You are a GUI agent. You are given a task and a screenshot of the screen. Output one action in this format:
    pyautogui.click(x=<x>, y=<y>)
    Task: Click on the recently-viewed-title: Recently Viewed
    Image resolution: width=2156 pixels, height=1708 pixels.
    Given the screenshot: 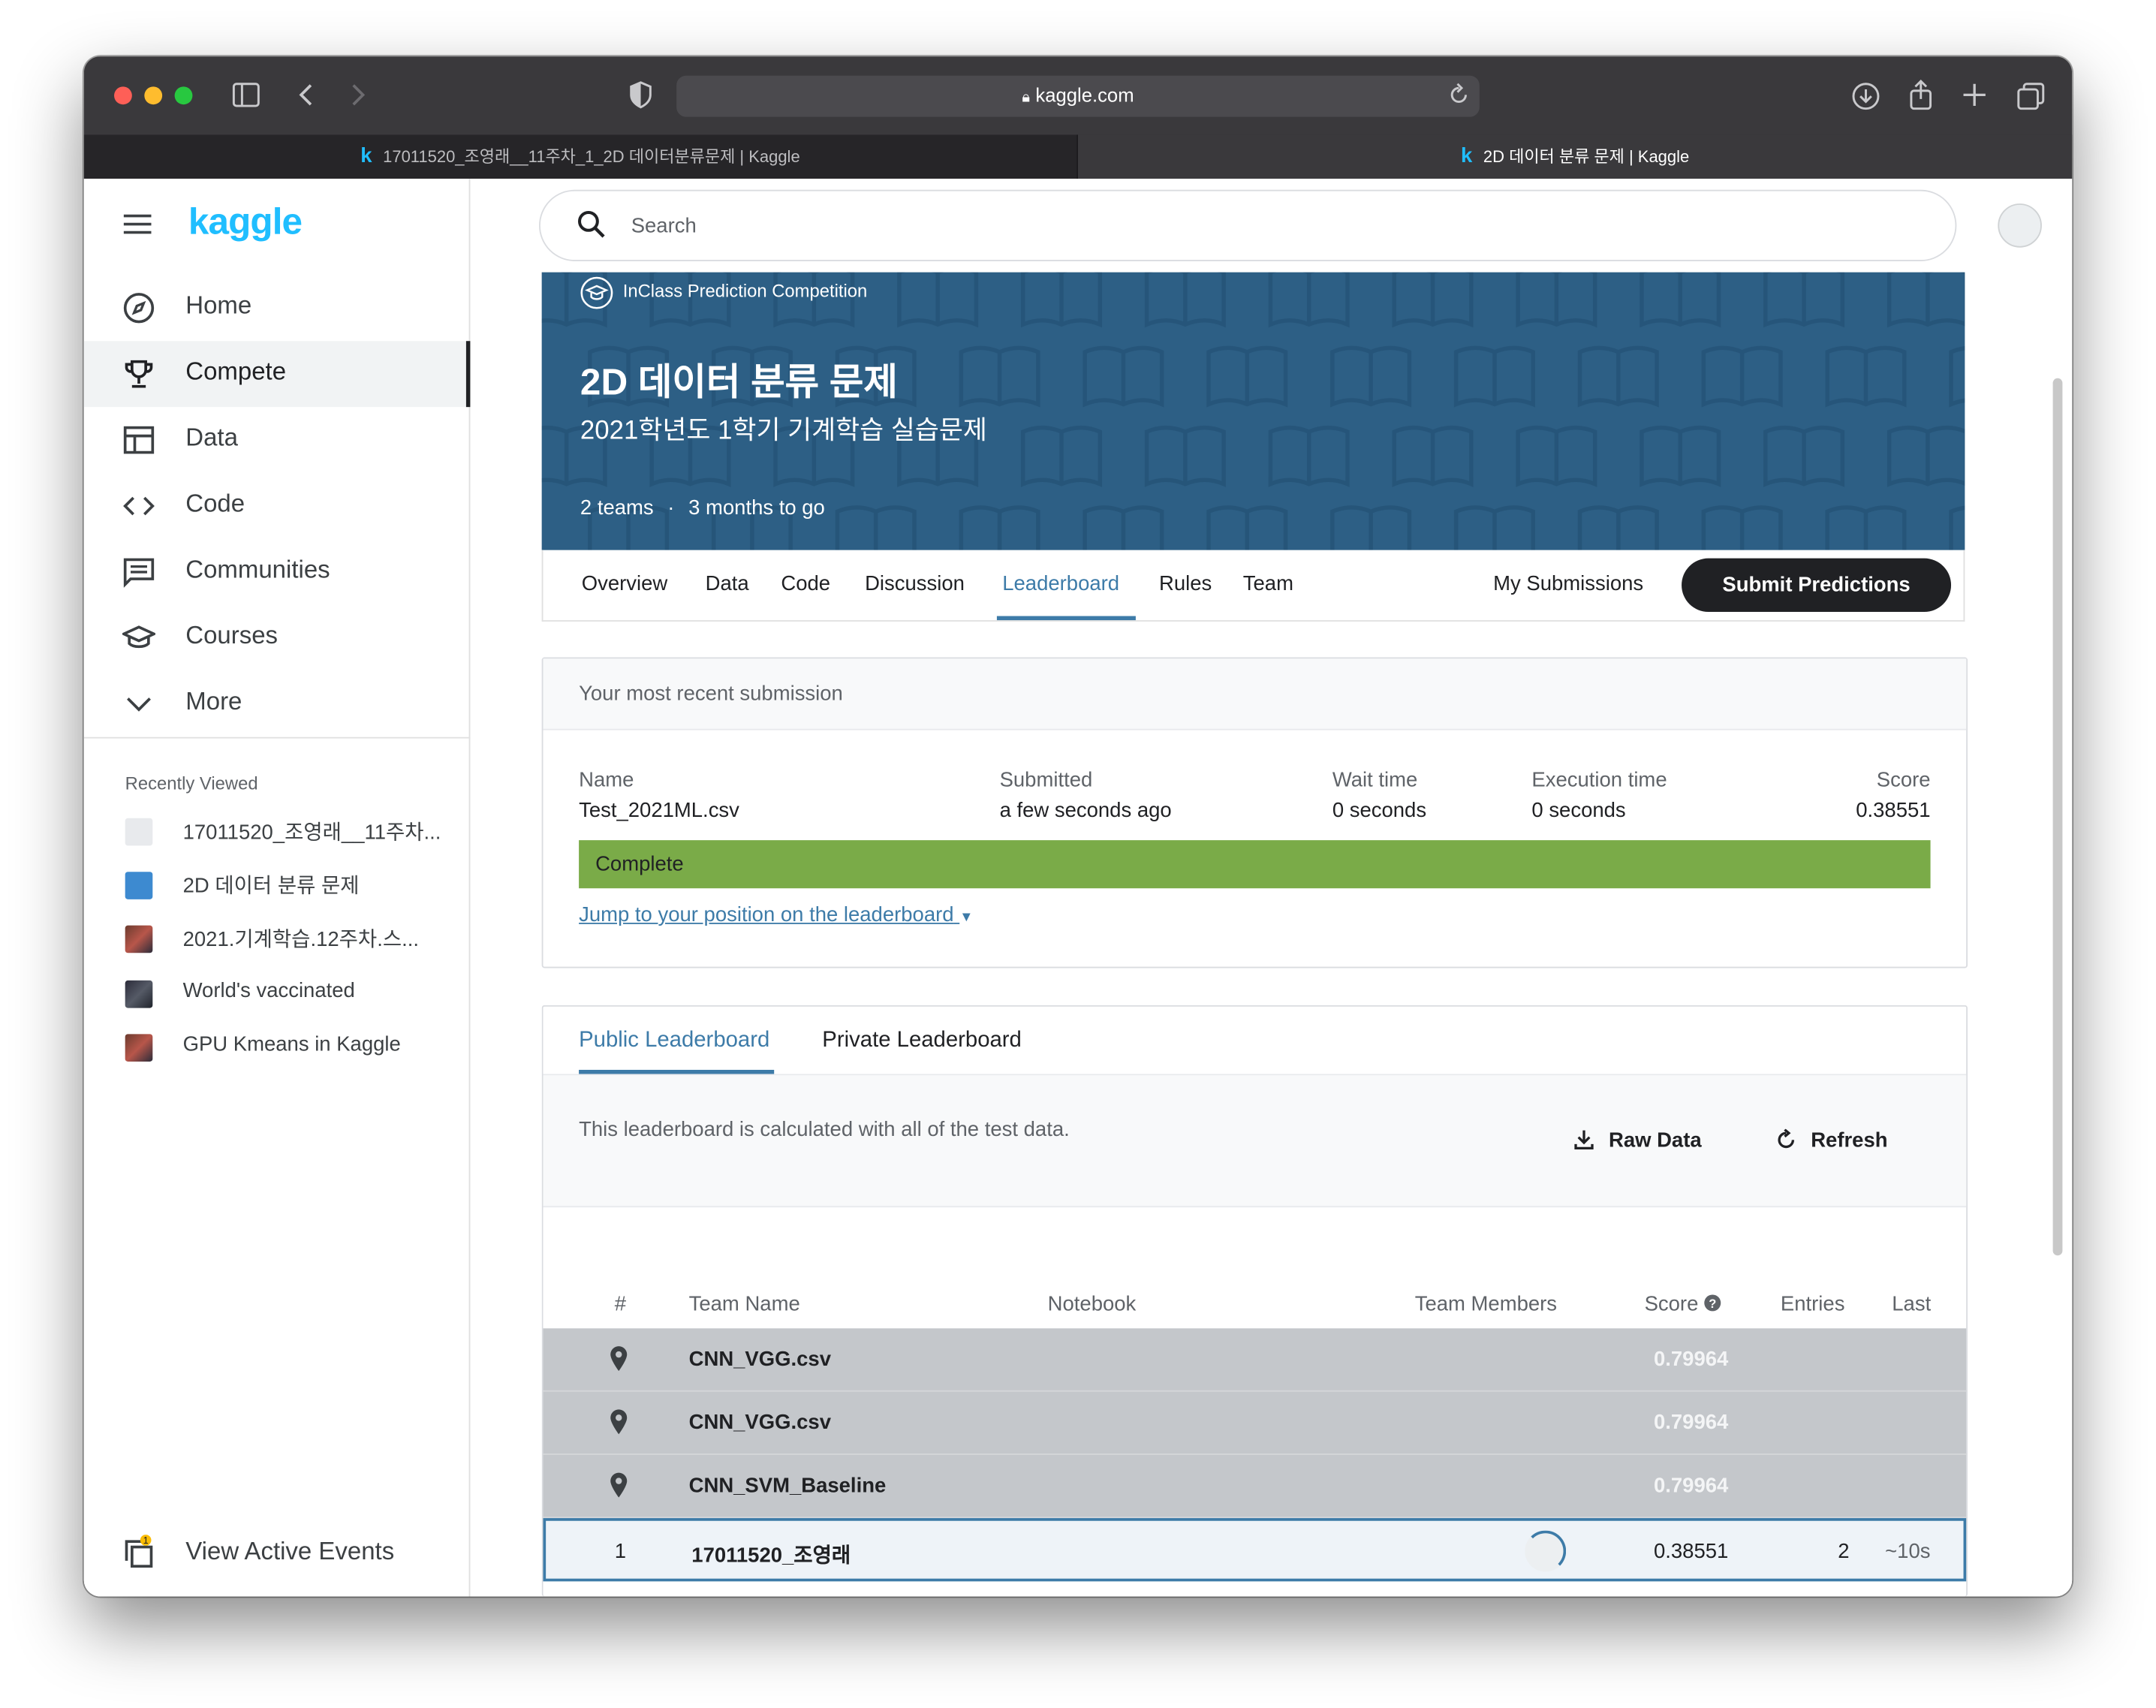 What is the action you would take?
    pyautogui.click(x=191, y=784)
    